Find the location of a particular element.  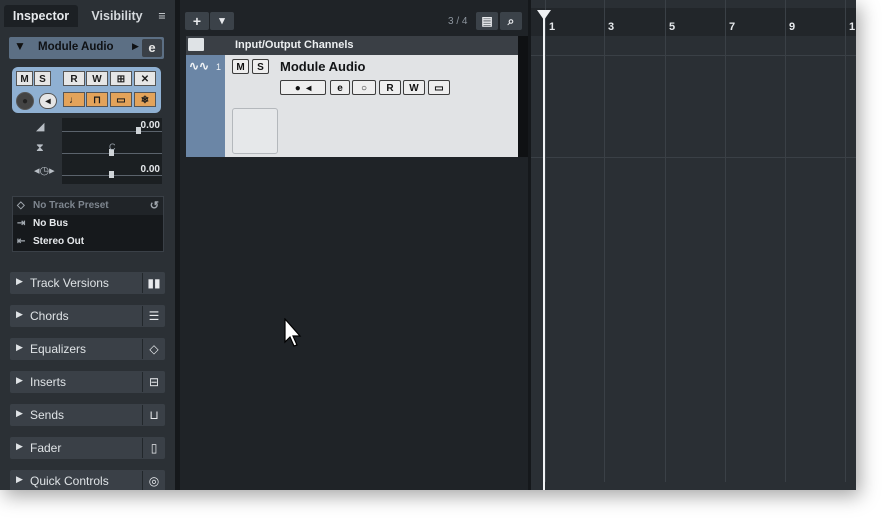

lane-icon: ⊞ is located at coordinates (121, 78).